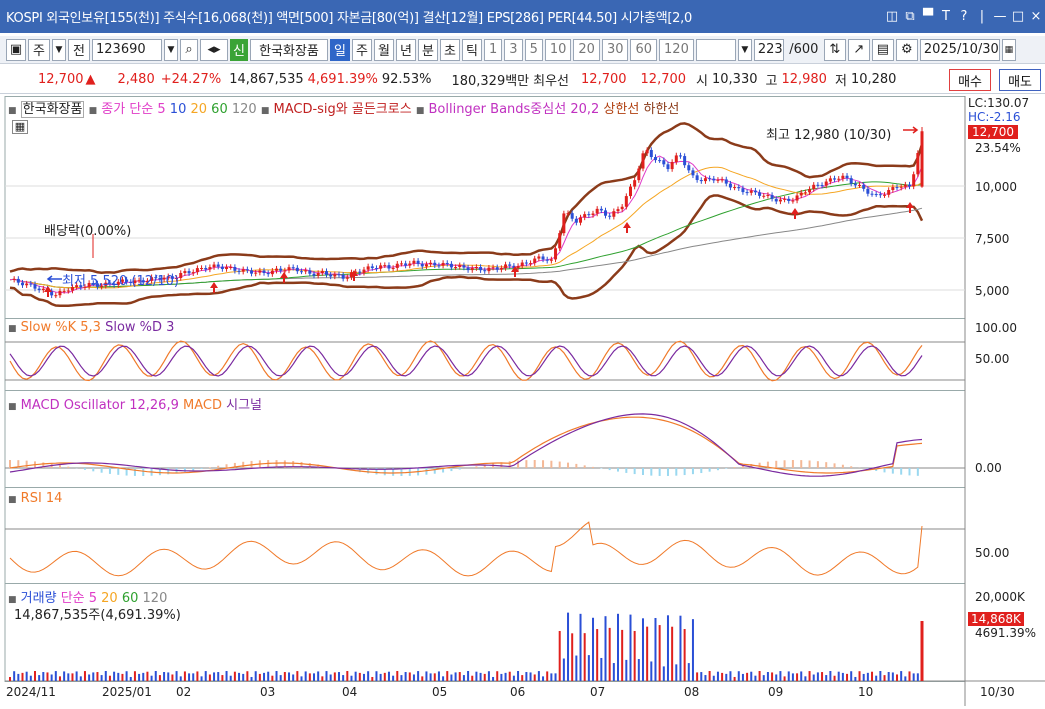  Describe the element at coordinates (841, 79) in the screenshot. I see `low-label: 저` at that location.